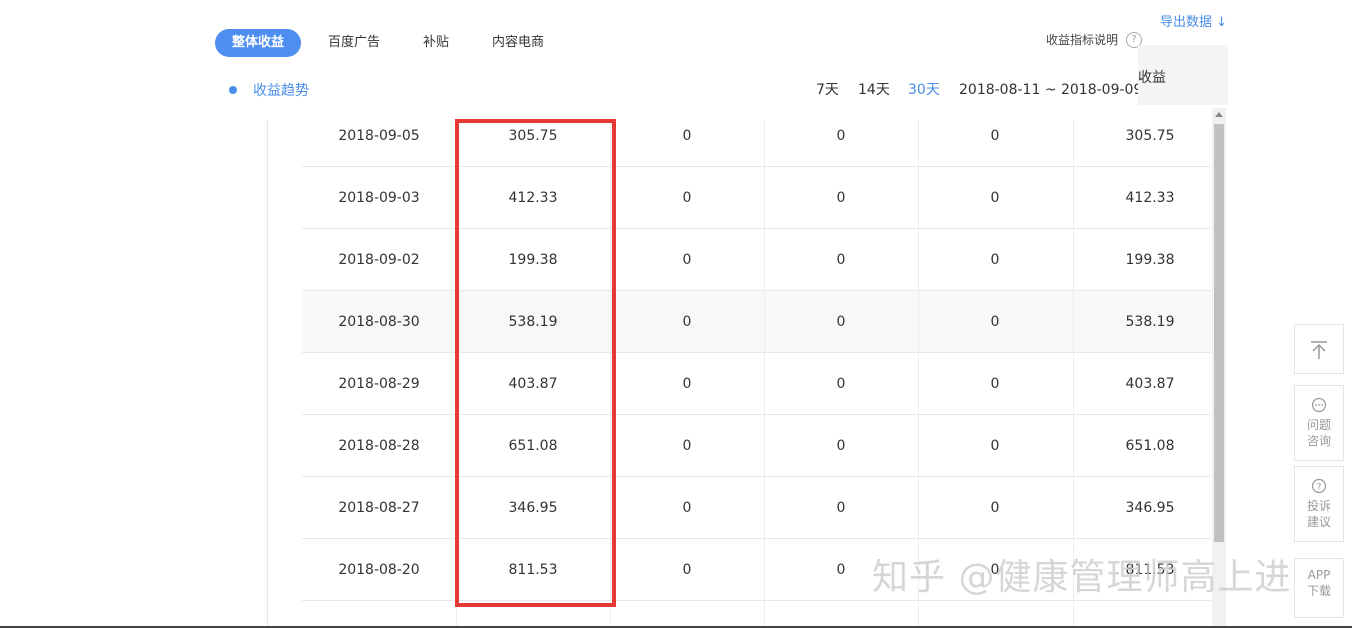 This screenshot has width=1352, height=628. What do you see at coordinates (436, 43) in the screenshot?
I see `tab-subsidy: 补贴` at bounding box center [436, 43].